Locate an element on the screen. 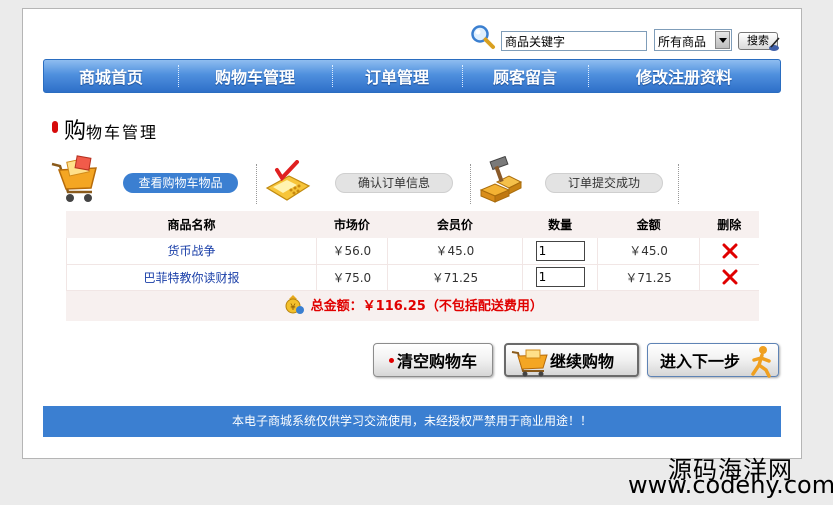  nav-item-messages: 顾客留言 is located at coordinates (525, 76).